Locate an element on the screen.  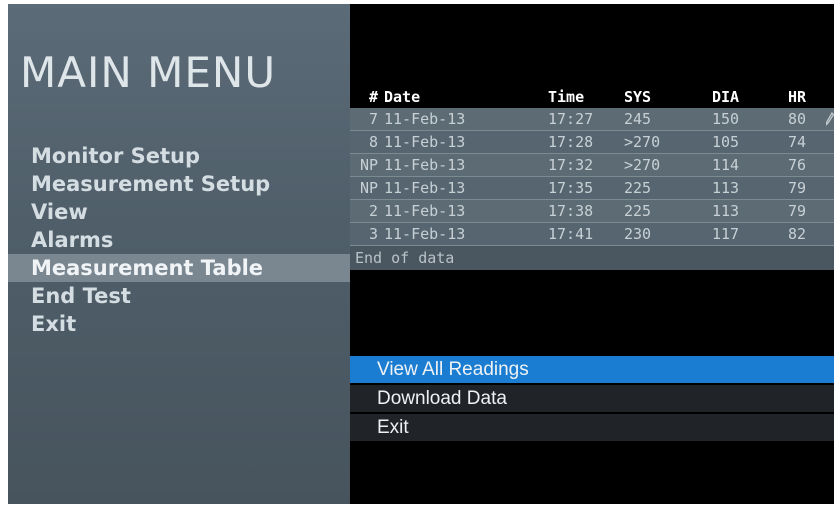
header-dia: DIA is located at coordinates (726, 97).